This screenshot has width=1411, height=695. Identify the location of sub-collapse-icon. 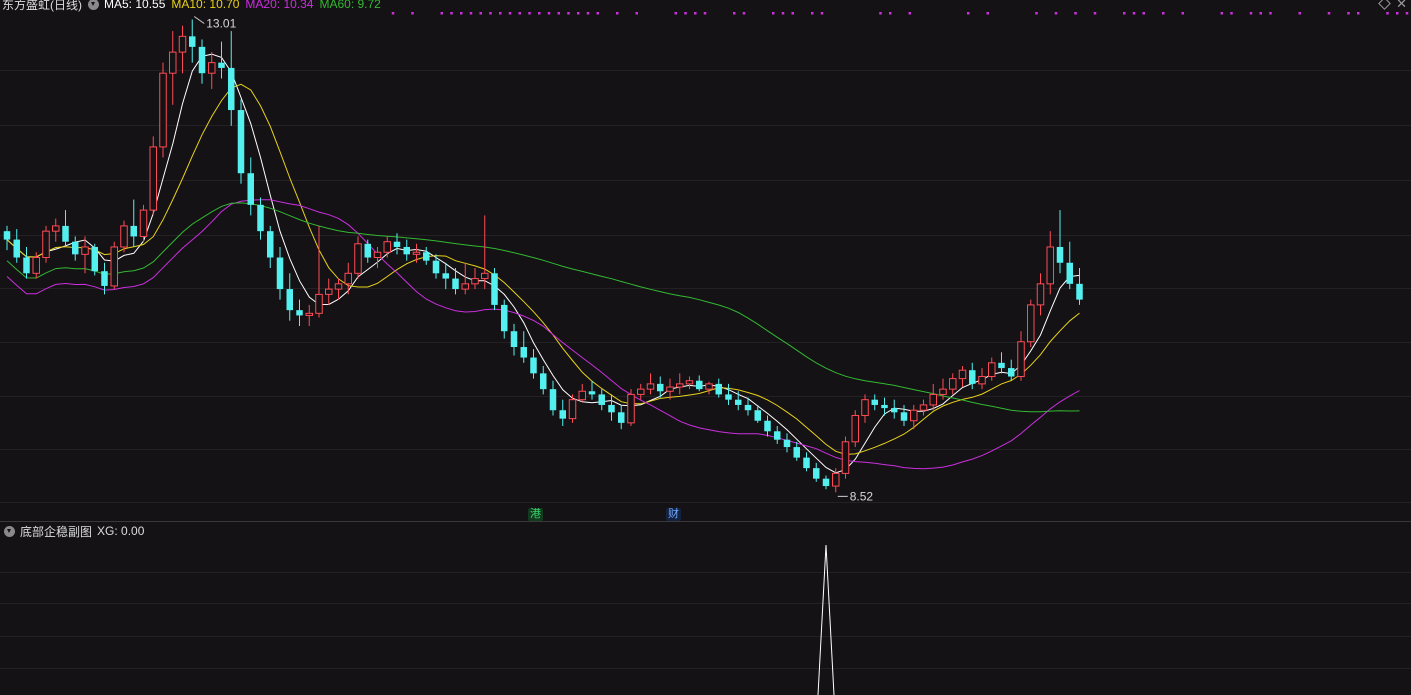
(9, 531).